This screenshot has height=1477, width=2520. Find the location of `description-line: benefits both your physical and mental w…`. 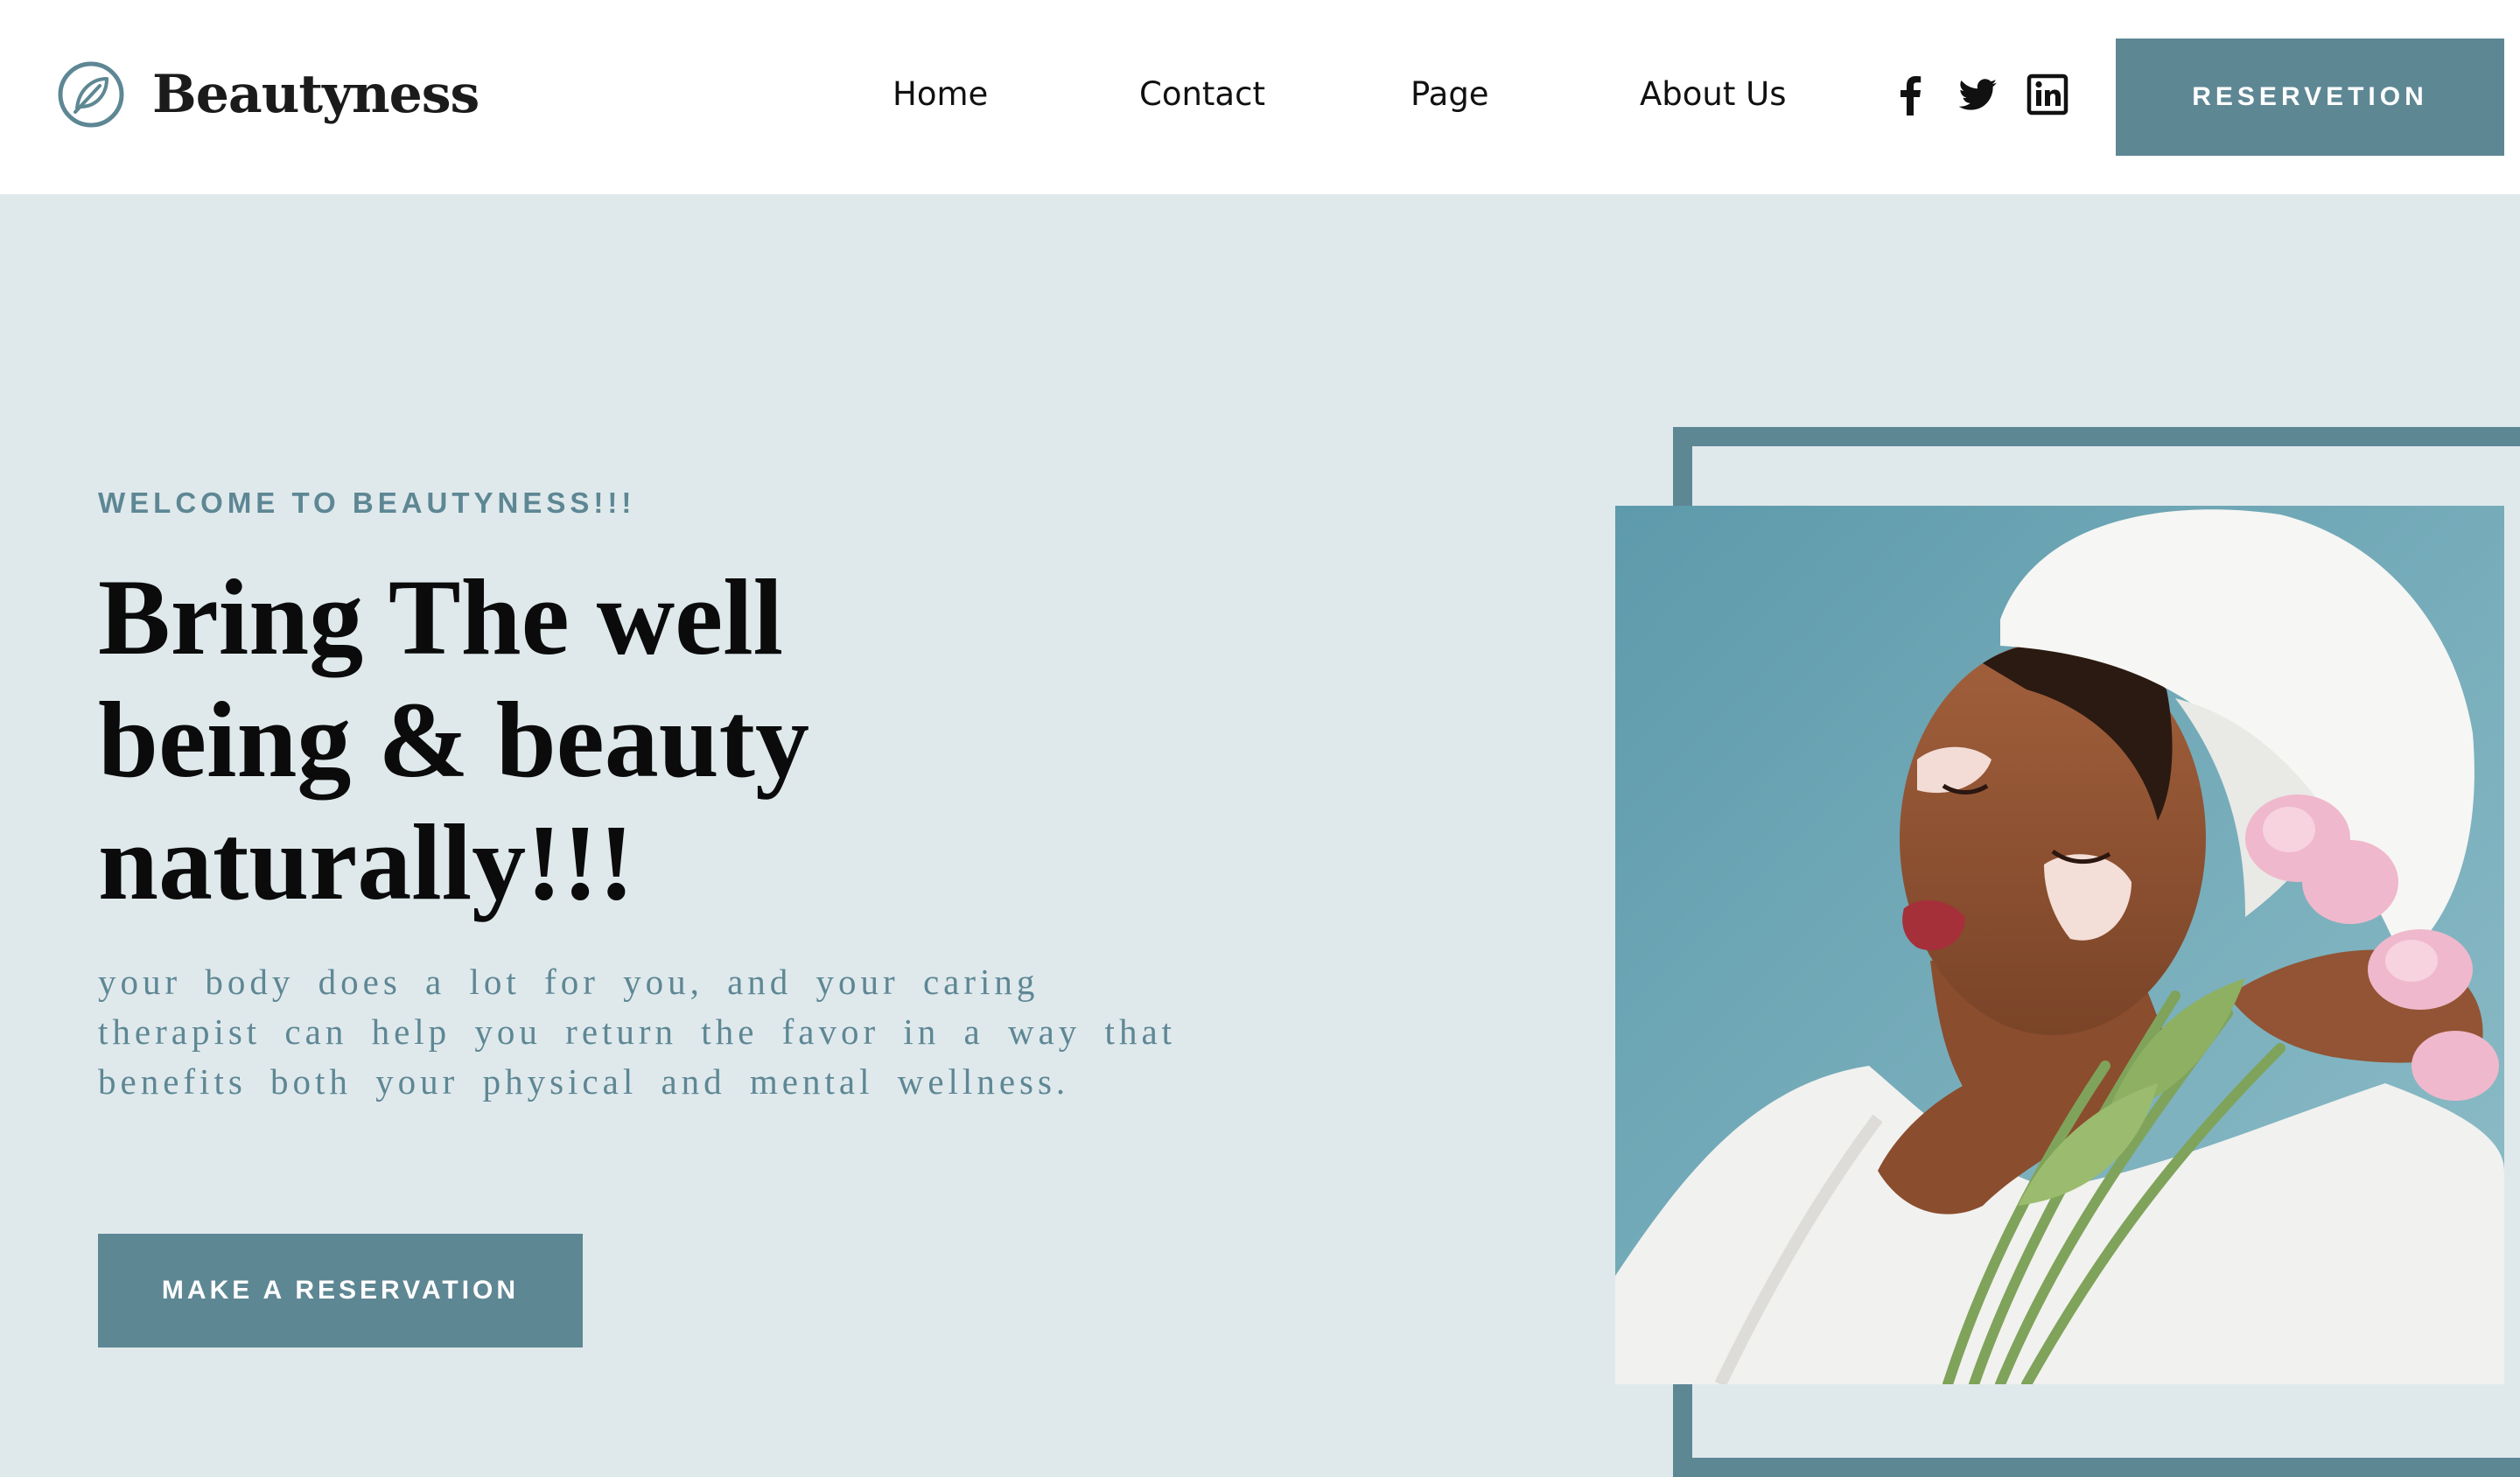

description-line: benefits both your physical and mental w… is located at coordinates (584, 1081).